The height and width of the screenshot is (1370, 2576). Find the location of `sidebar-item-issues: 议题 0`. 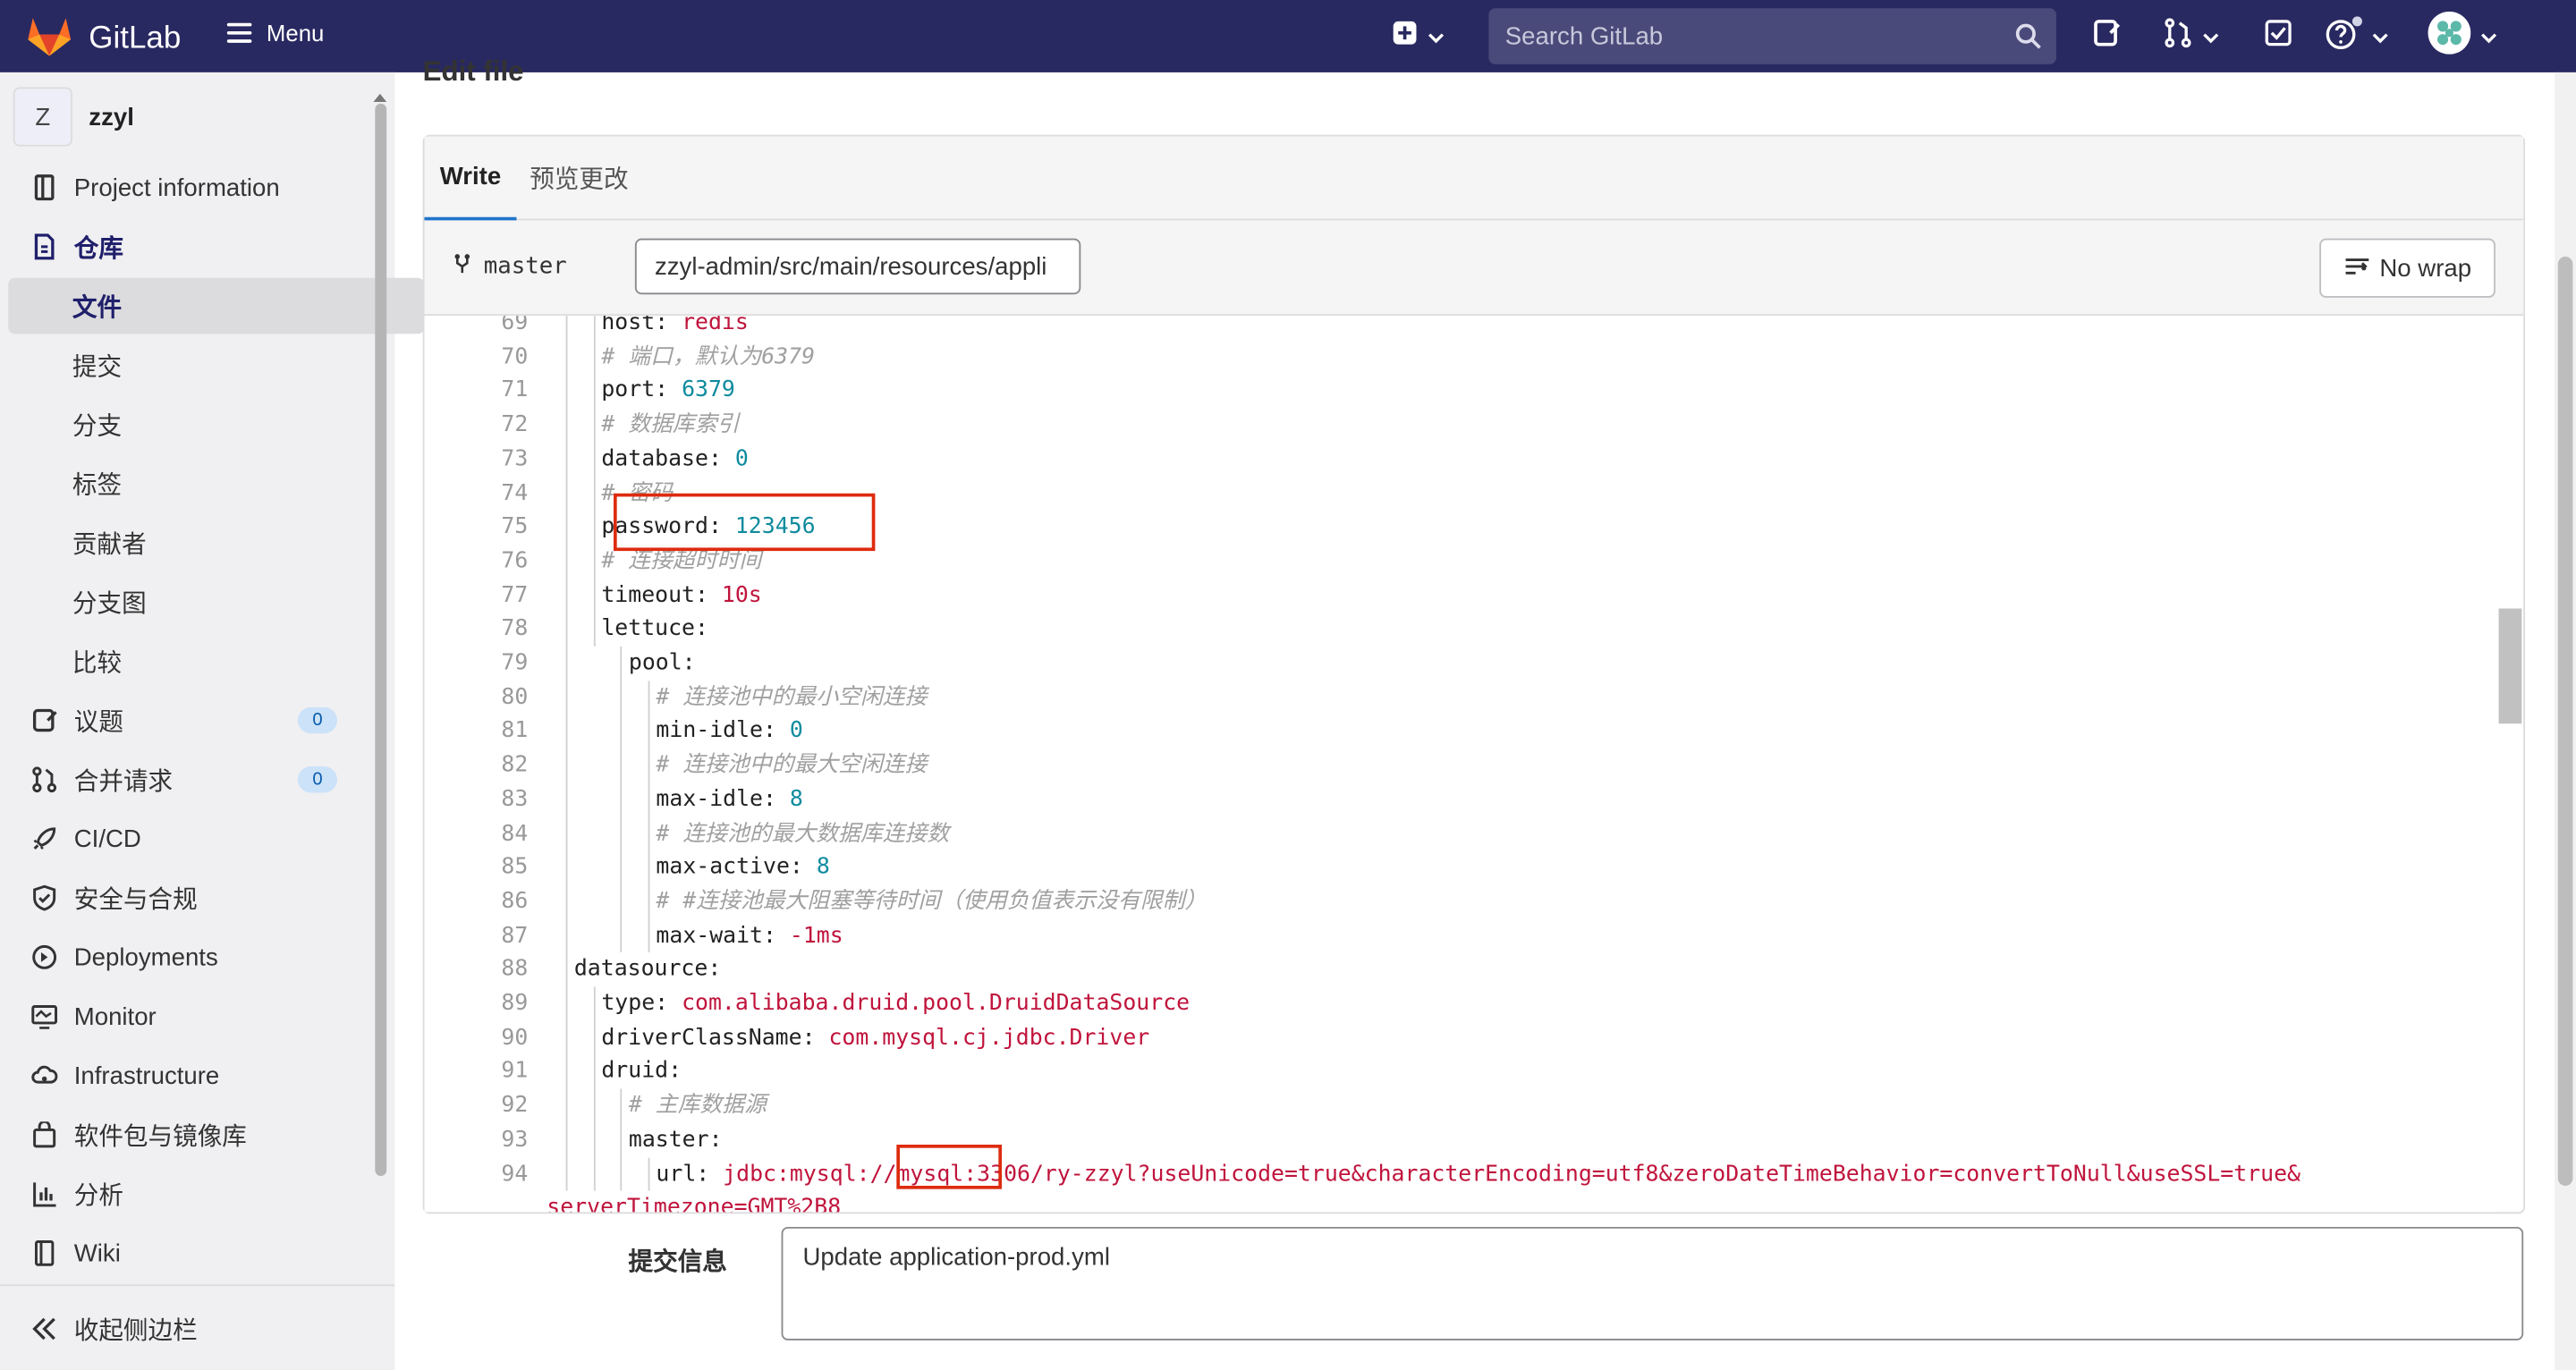

sidebar-item-issues: 议题 0 is located at coordinates (184, 720).